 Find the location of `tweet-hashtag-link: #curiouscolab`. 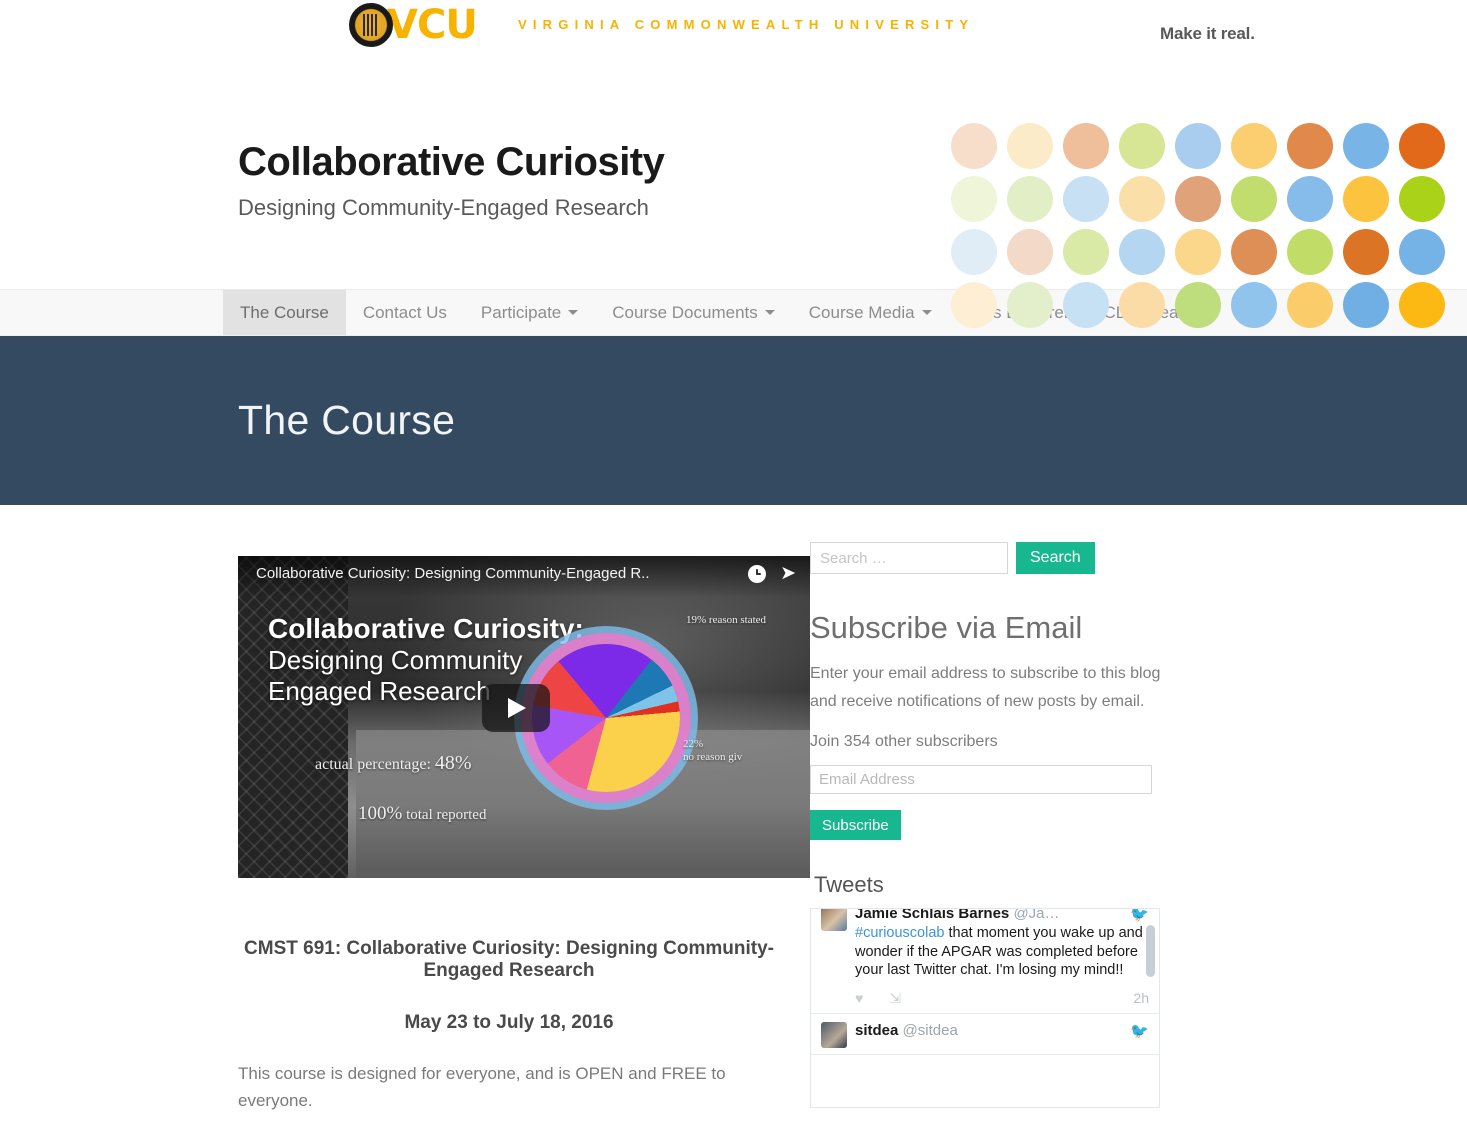

tweet-hashtag-link: #curiouscolab is located at coordinates (899, 933).